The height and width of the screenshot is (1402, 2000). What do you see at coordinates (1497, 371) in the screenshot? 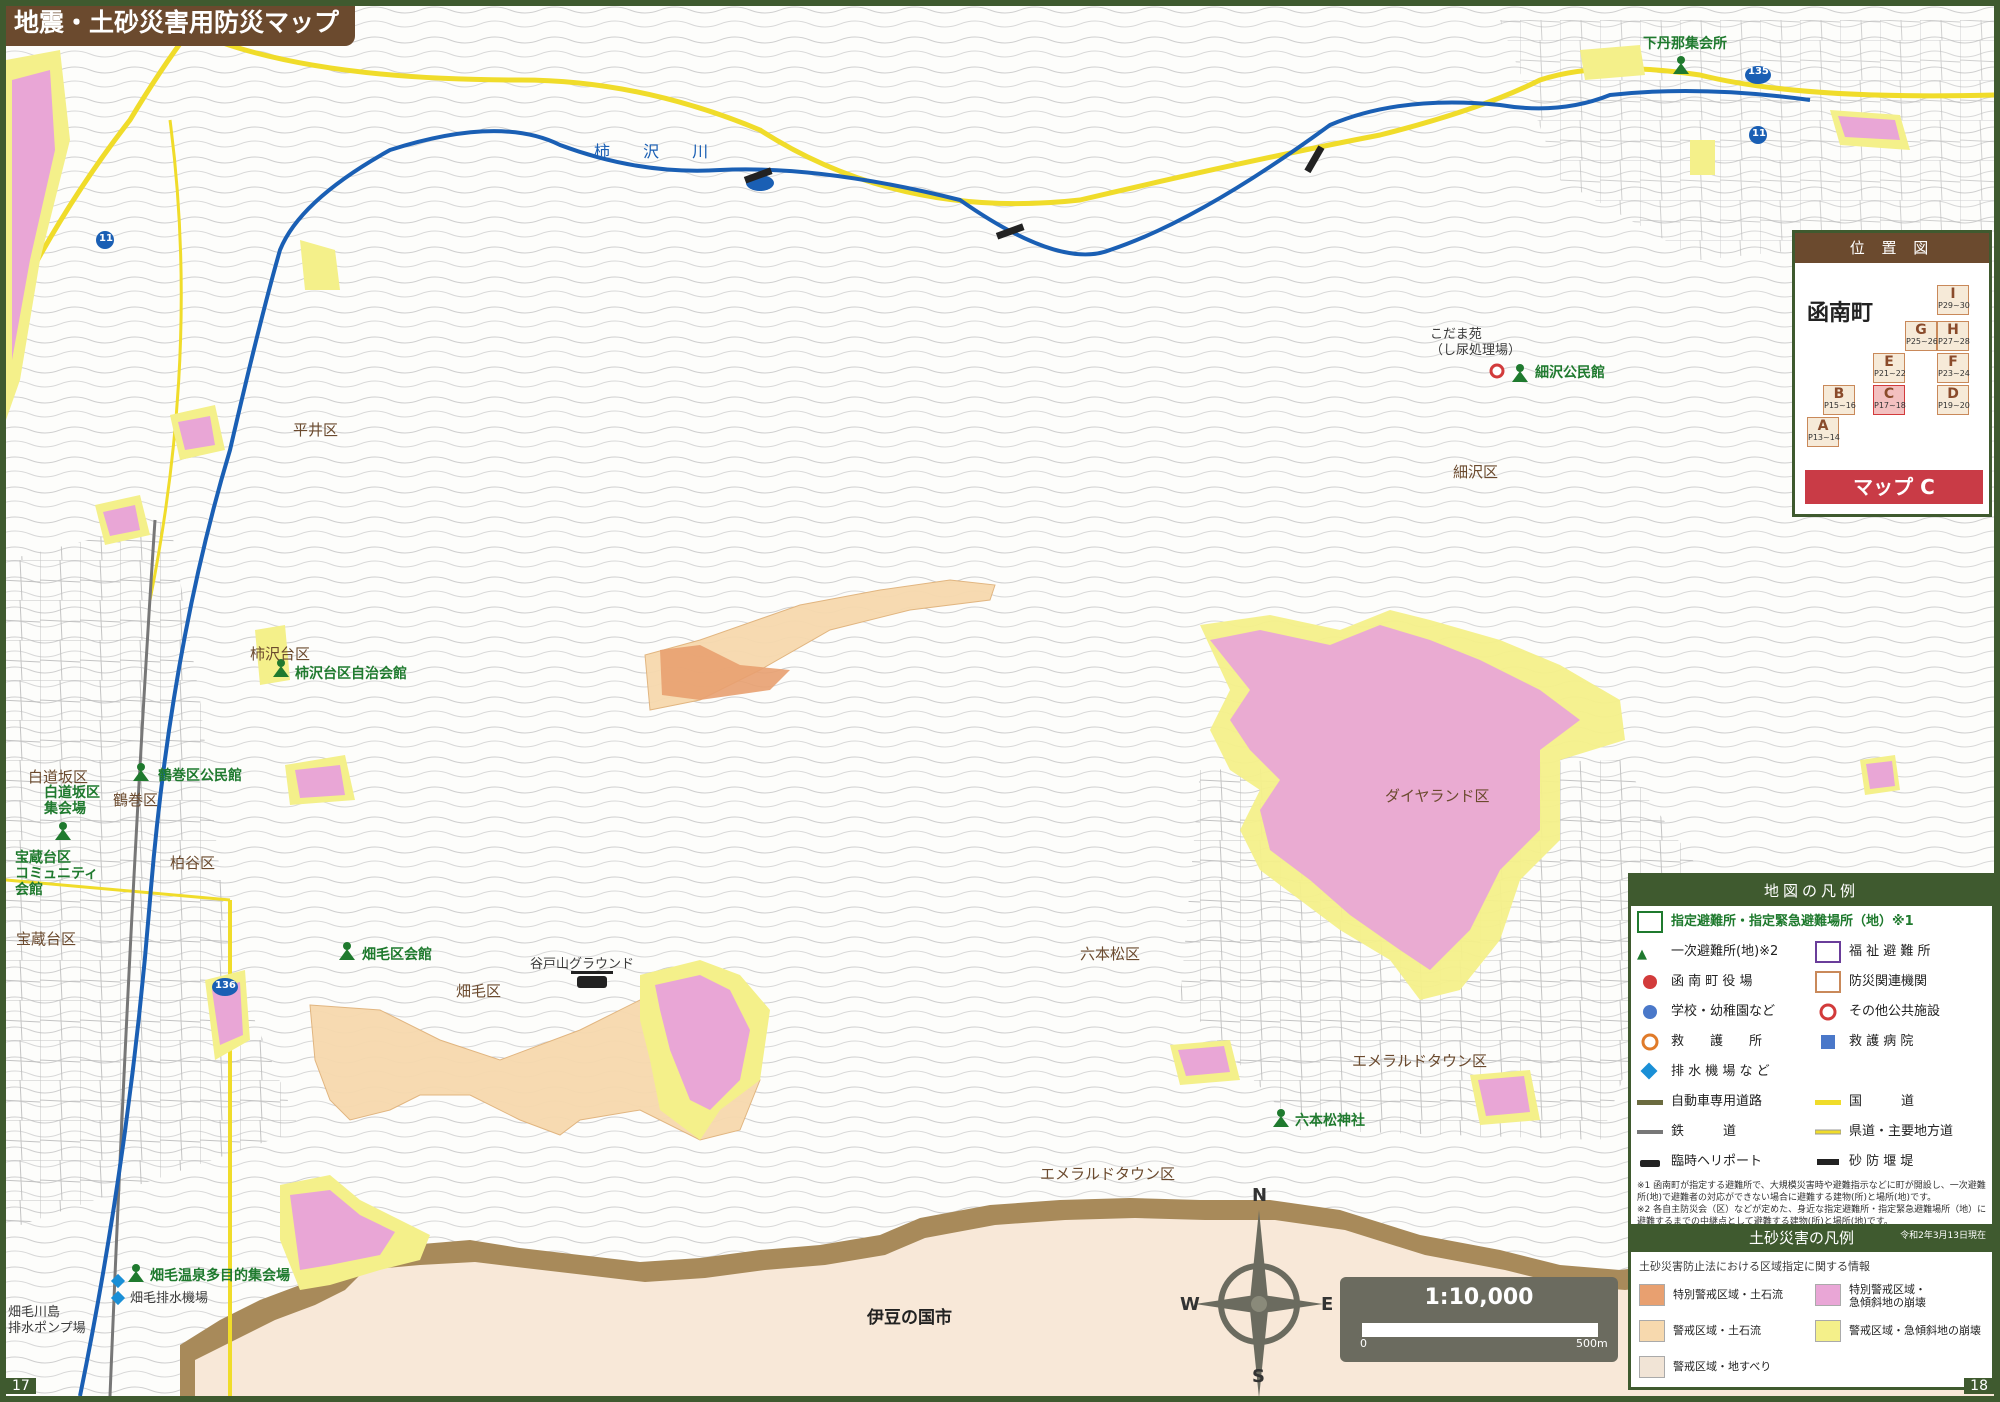
I see `public-facility-marker` at bounding box center [1497, 371].